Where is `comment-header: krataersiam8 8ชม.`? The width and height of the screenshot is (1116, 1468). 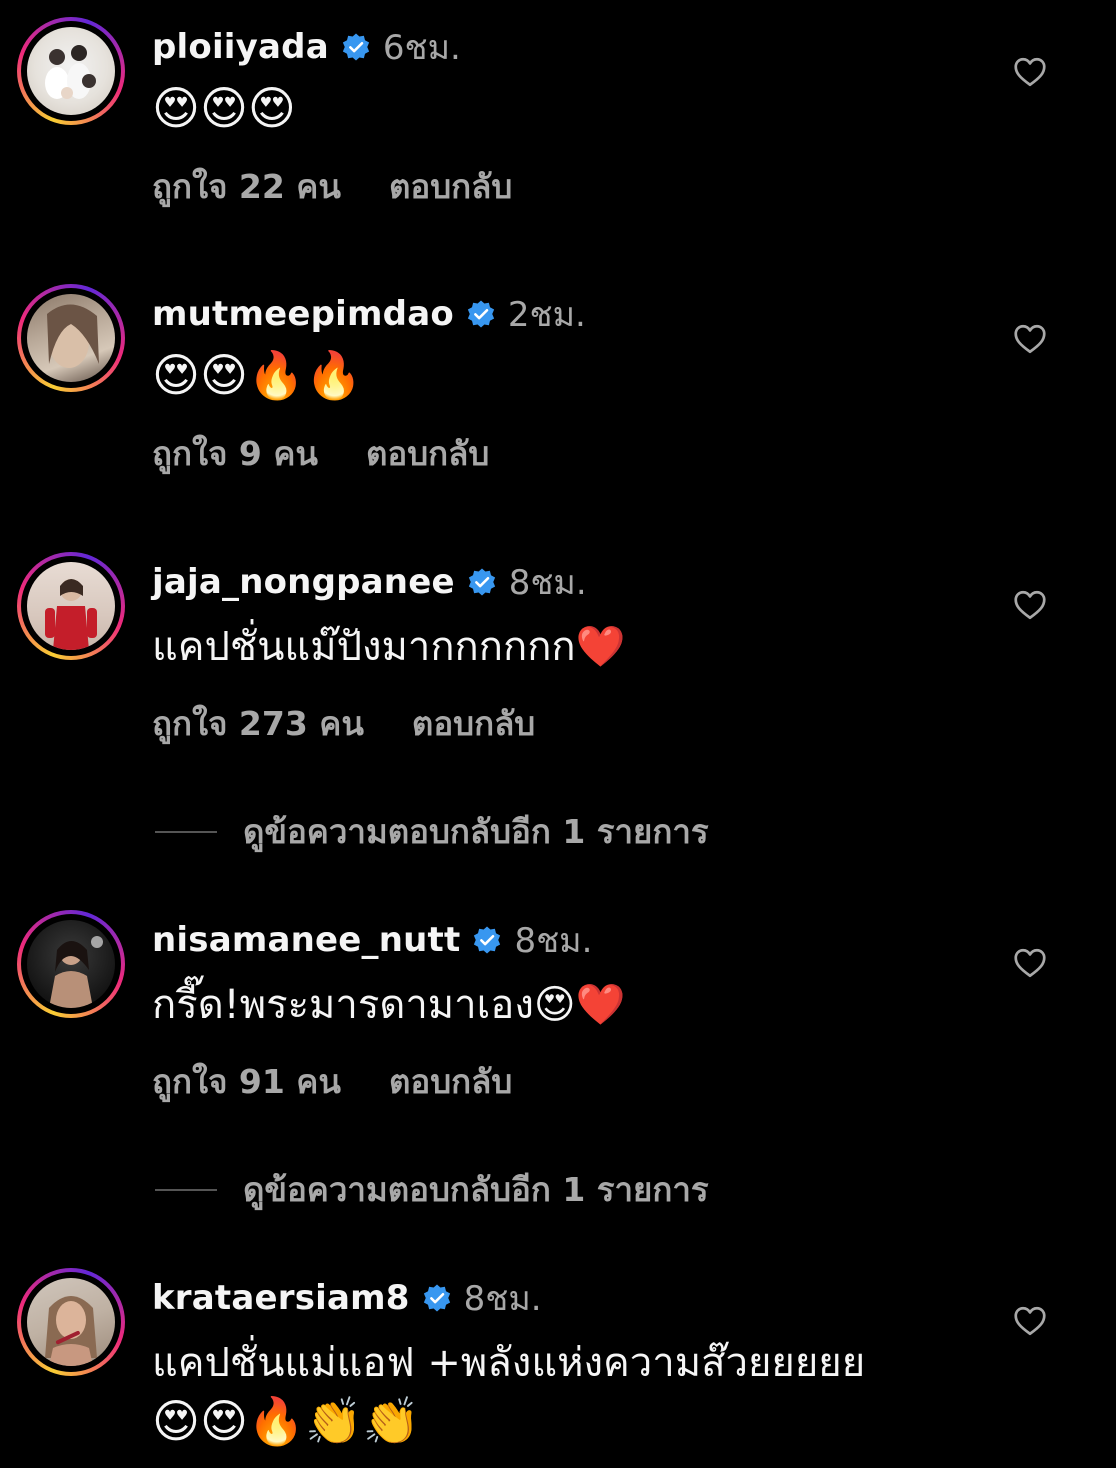 comment-header: krataersiam8 8ชม. is located at coordinates (347, 1298).